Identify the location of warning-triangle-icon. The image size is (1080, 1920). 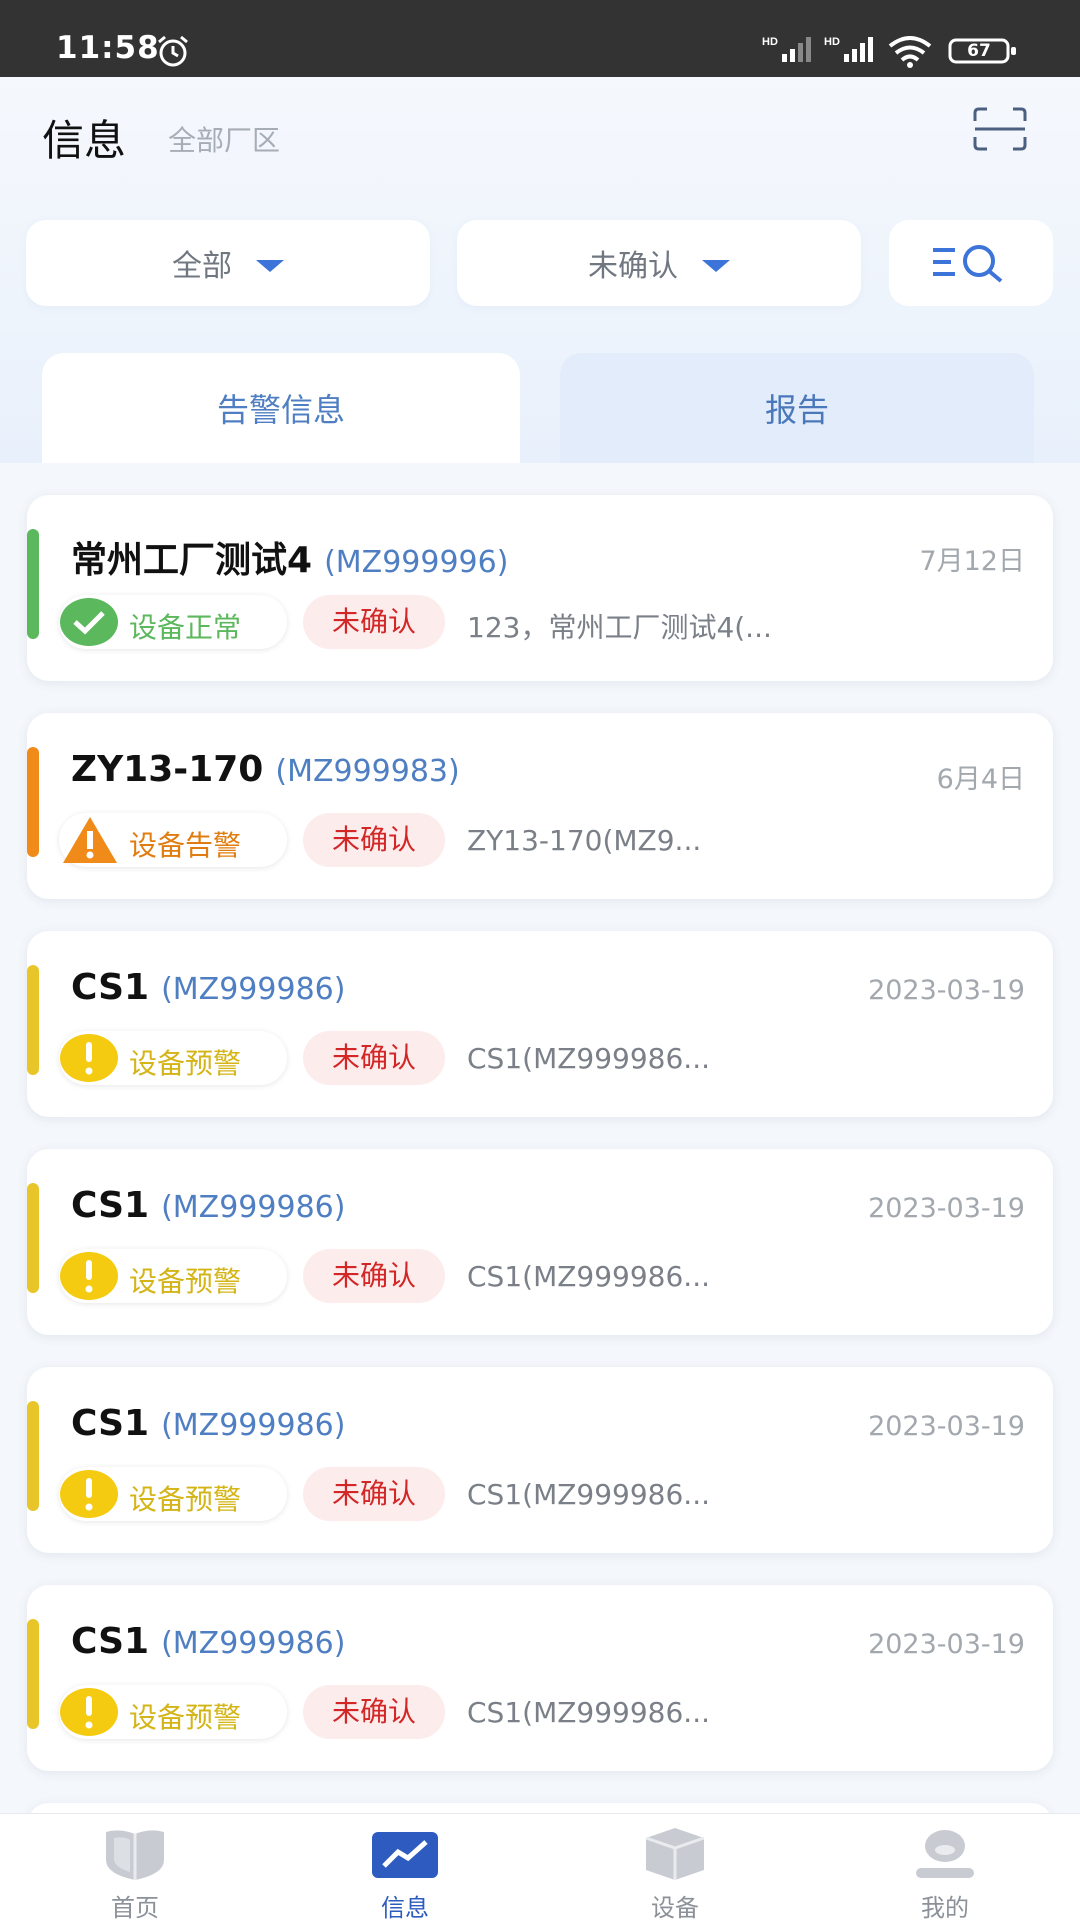
(90, 840).